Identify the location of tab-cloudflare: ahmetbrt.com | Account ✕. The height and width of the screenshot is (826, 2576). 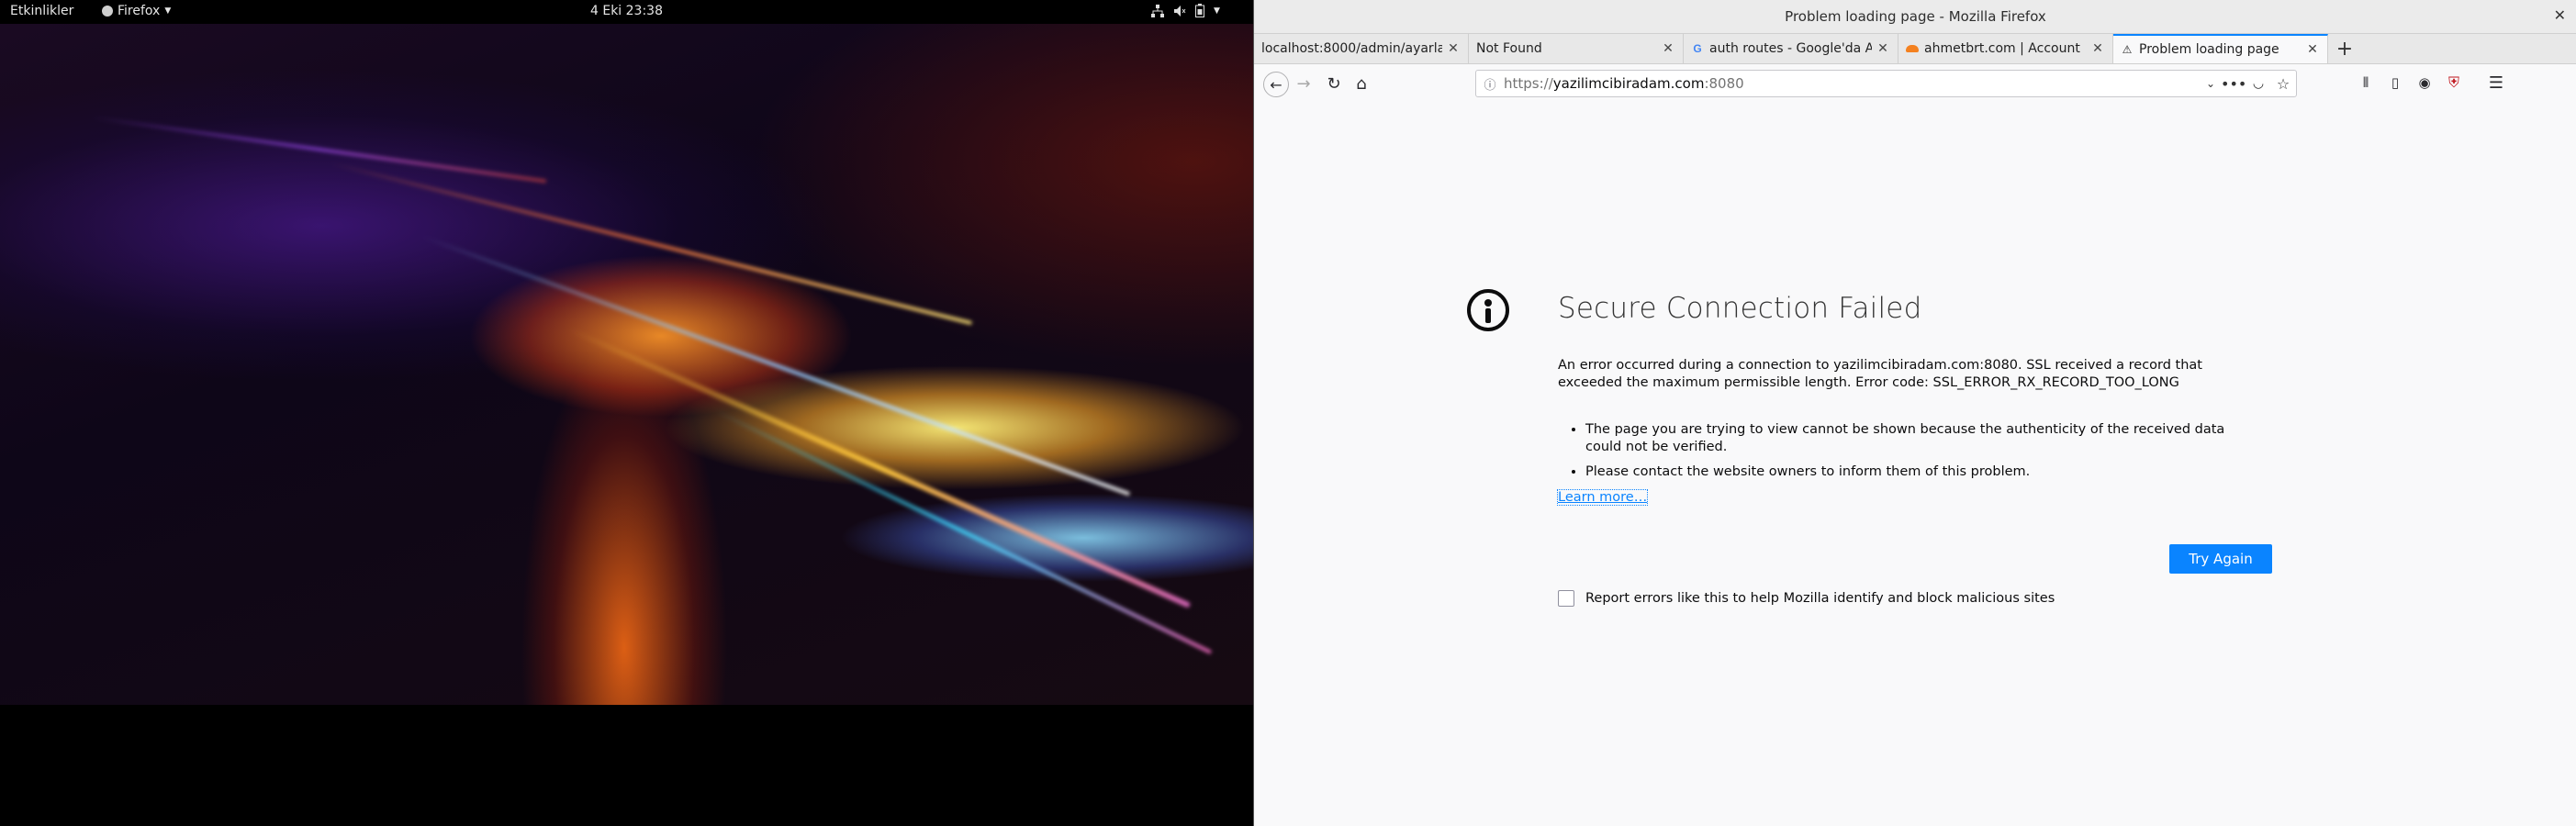
(2005, 49).